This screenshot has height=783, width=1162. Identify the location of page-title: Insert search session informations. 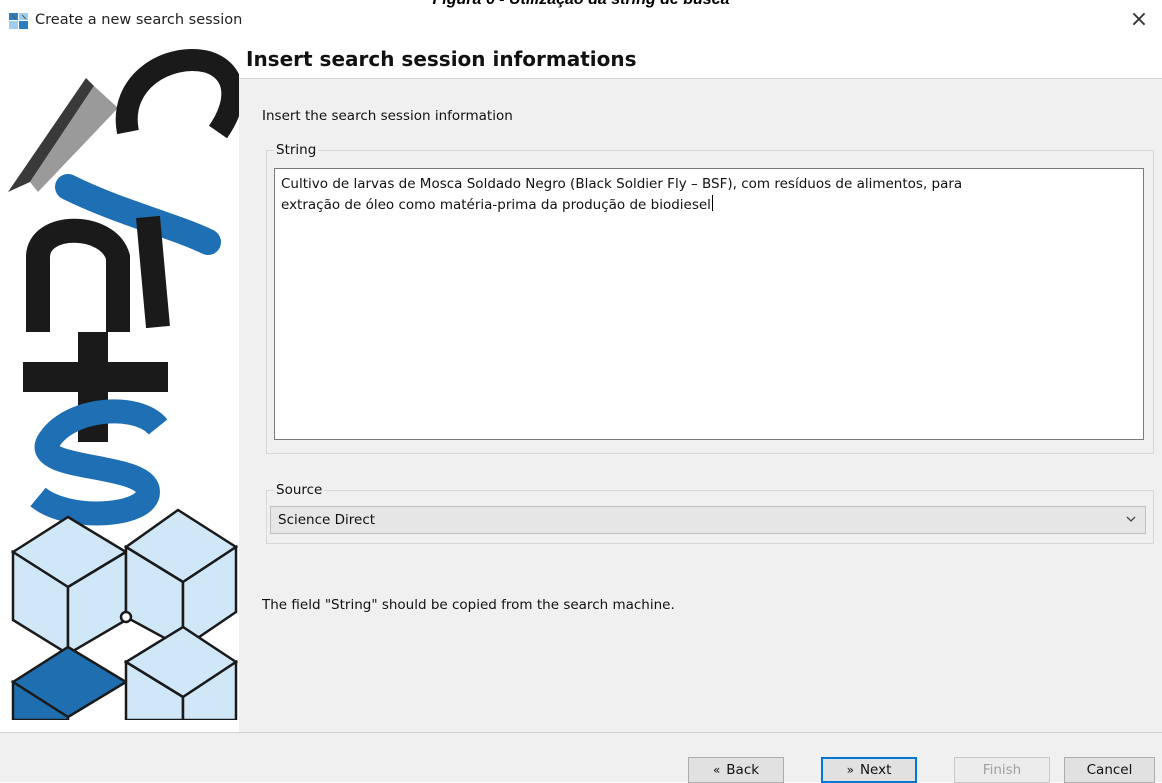
(441, 59).